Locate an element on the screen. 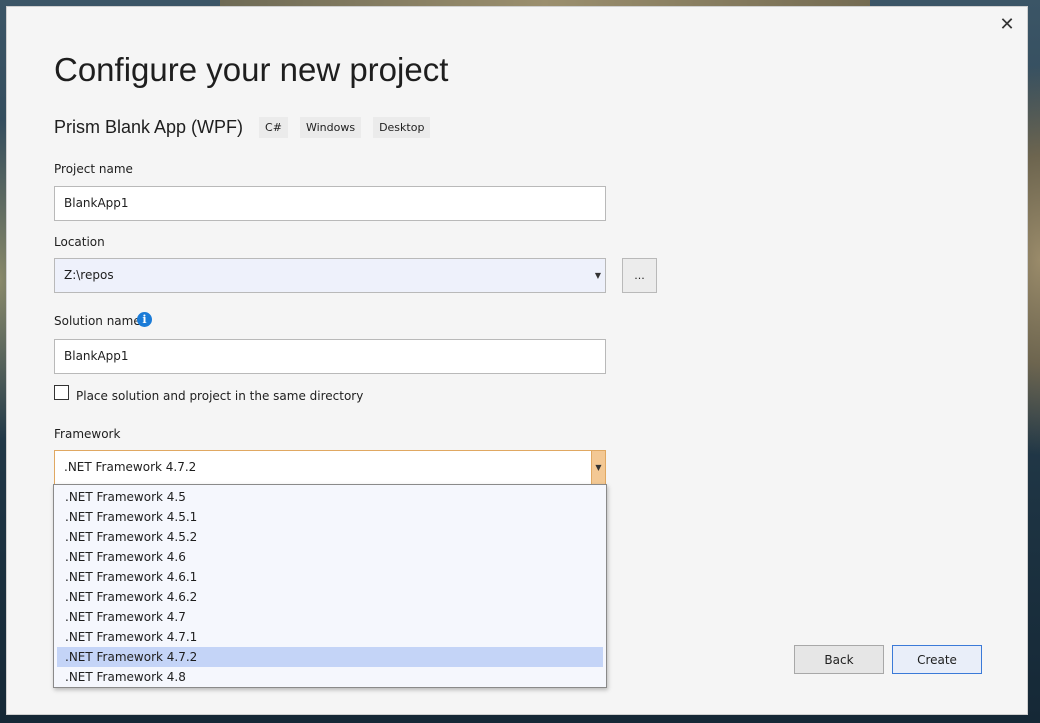 The width and height of the screenshot is (1040, 723). location-label: Location is located at coordinates (79, 242).